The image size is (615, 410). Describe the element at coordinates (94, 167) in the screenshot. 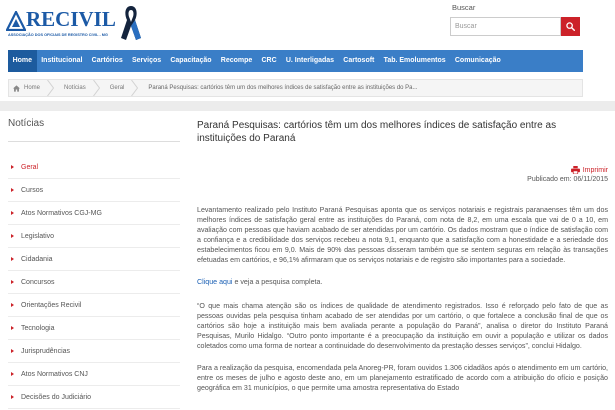

I see `sidebar-item-geral: Geral` at that location.